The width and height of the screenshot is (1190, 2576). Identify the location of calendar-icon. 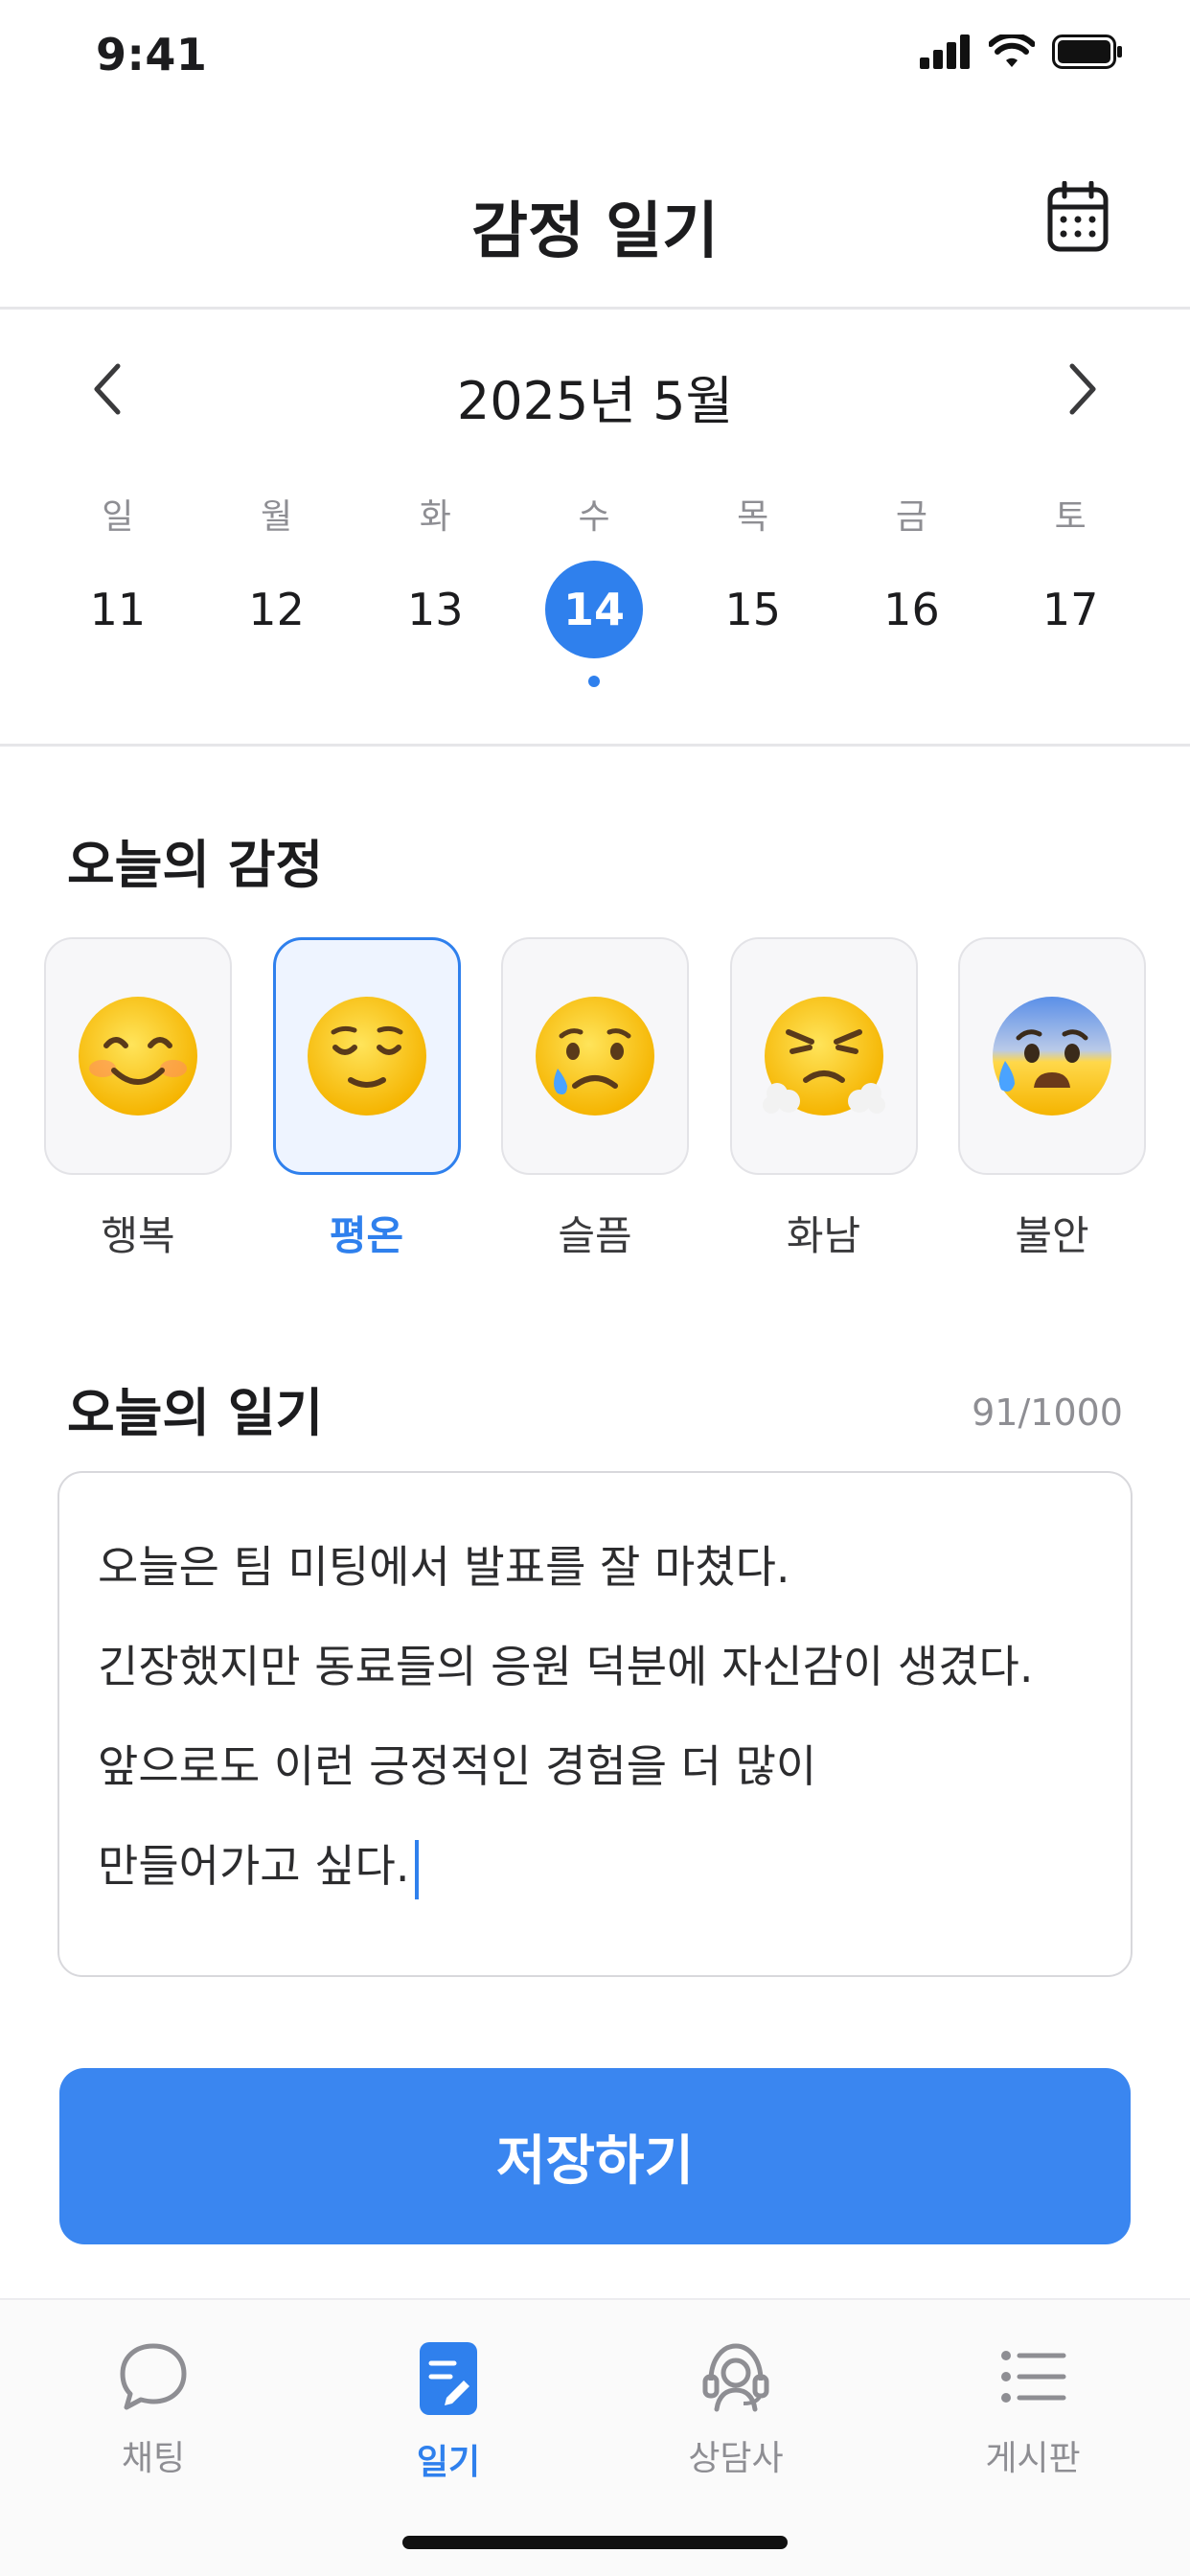
(1078, 216).